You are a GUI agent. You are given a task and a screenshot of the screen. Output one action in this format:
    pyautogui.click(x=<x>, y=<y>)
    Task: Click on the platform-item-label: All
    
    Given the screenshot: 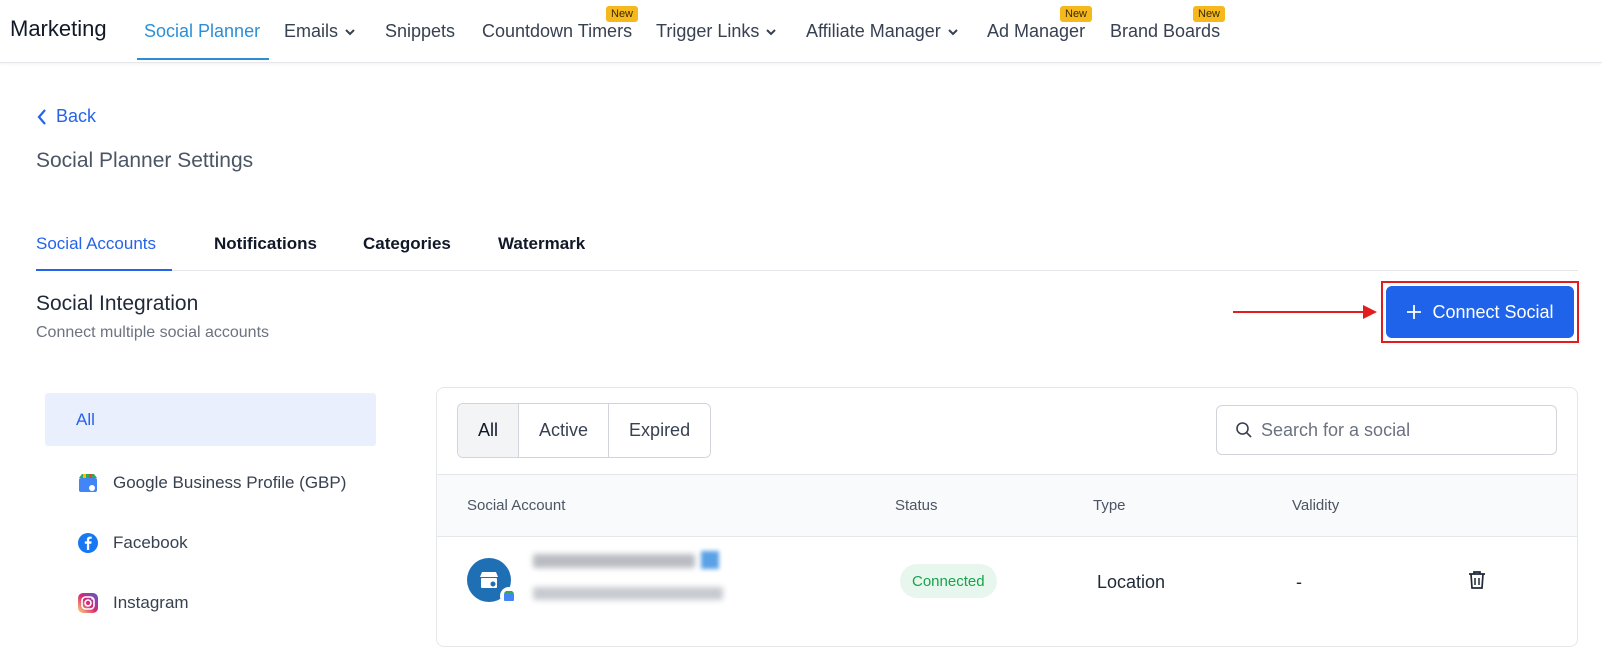 What is the action you would take?
    pyautogui.click(x=85, y=419)
    